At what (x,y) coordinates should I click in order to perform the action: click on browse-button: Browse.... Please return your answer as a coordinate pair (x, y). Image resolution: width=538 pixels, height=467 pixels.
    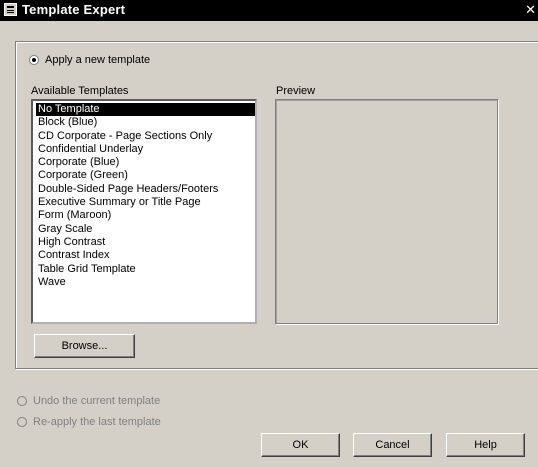
    Looking at the image, I should click on (84, 346).